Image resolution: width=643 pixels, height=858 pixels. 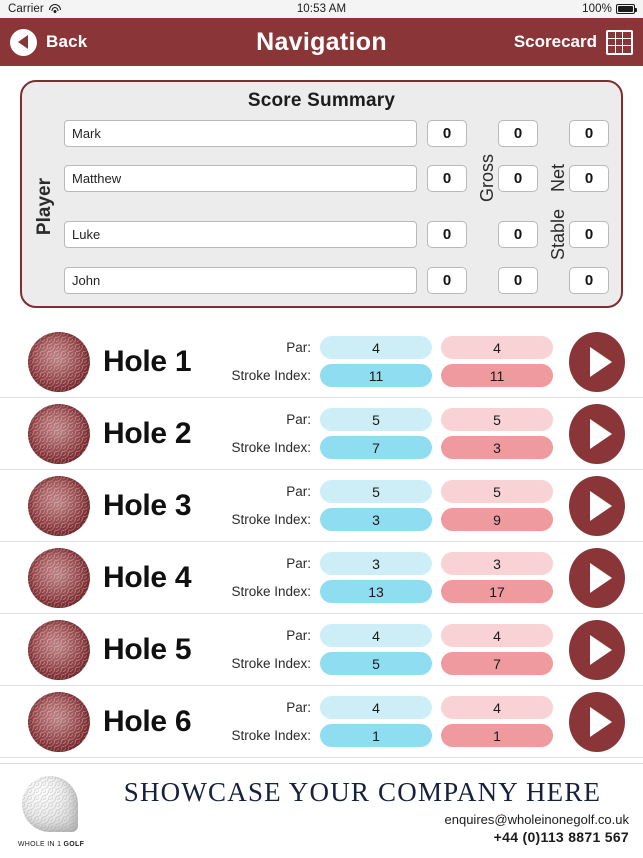 I want to click on list-item: Hole 2 Par: 5 5 Stroke Index: 7 3, so click(x=321, y=434).